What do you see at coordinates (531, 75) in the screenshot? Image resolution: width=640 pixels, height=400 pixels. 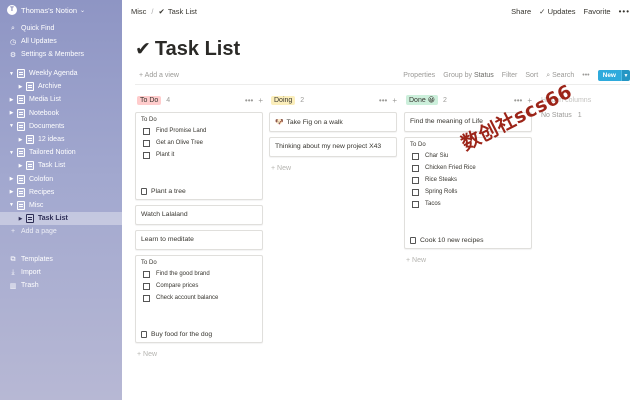 I see `sort-button: Sort` at bounding box center [531, 75].